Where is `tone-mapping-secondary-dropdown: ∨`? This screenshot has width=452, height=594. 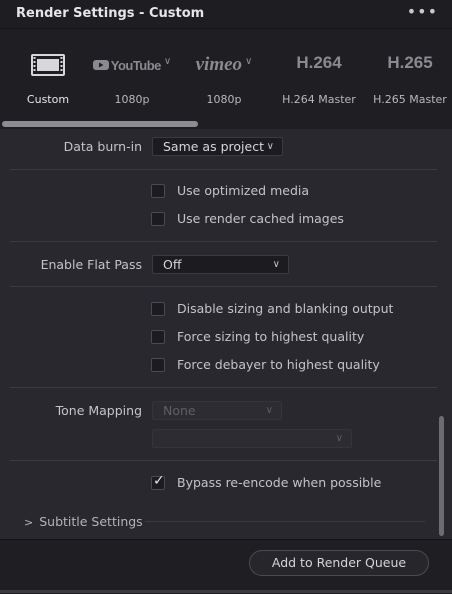 tone-mapping-secondary-dropdown: ∨ is located at coordinates (252, 438).